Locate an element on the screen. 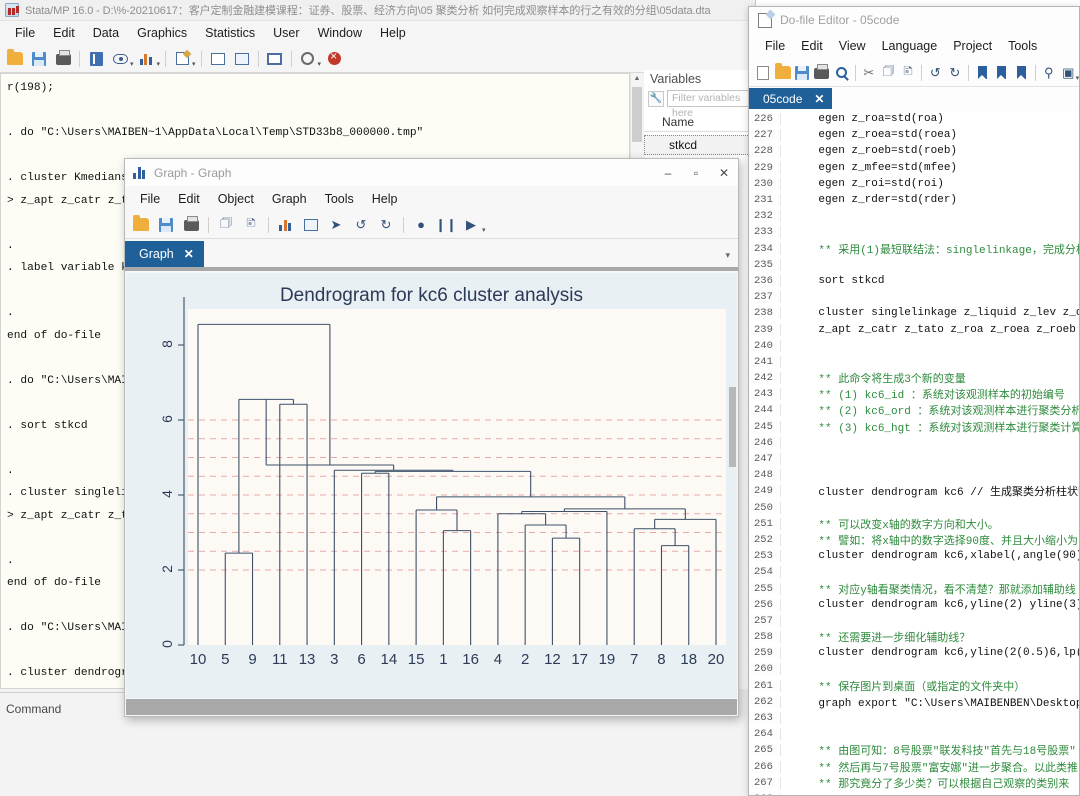 The image size is (1080, 796). code-line: 268 is located at coordinates (914, 793).